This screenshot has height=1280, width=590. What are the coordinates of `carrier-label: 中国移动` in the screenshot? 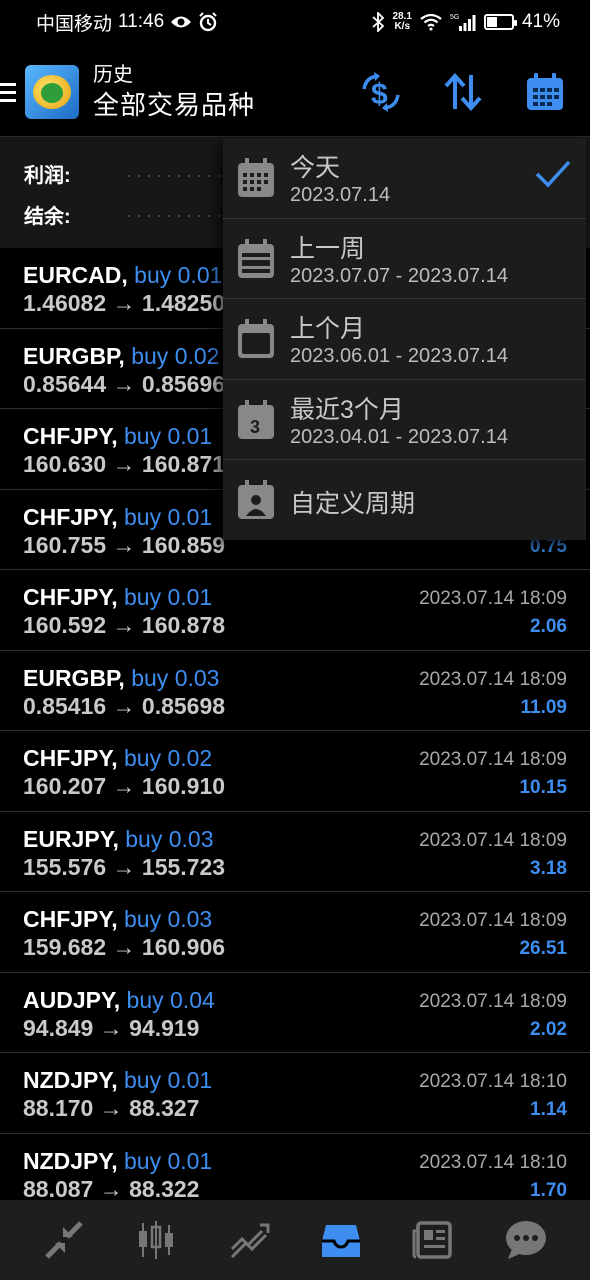 It's located at (74, 24).